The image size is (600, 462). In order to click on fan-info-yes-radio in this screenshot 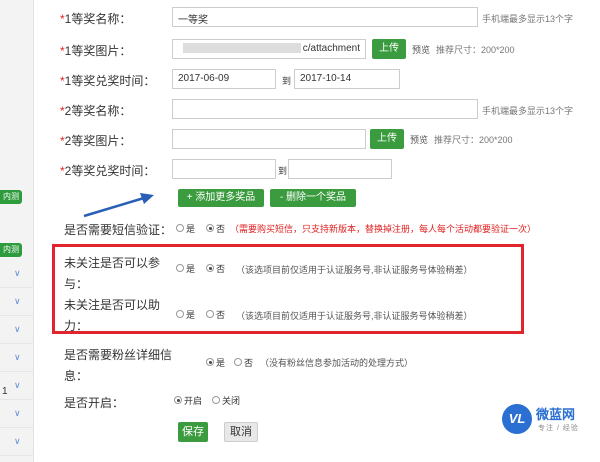, I will do `click(210, 362)`.